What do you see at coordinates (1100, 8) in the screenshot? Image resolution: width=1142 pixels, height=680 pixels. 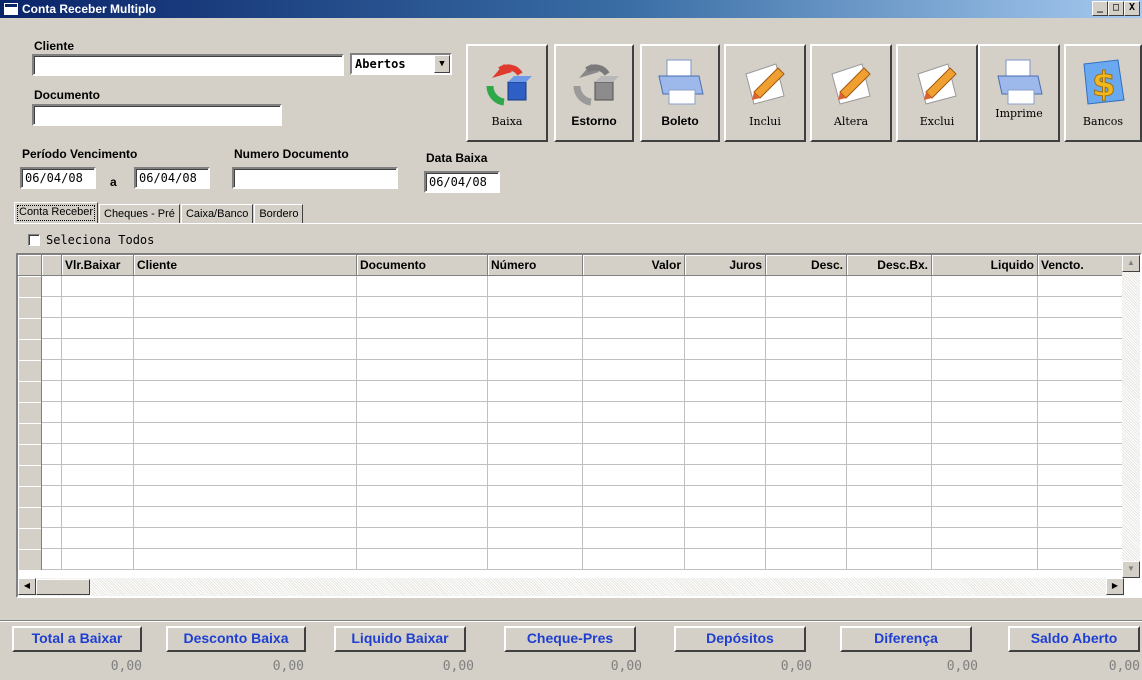 I see `minimize-button: _` at bounding box center [1100, 8].